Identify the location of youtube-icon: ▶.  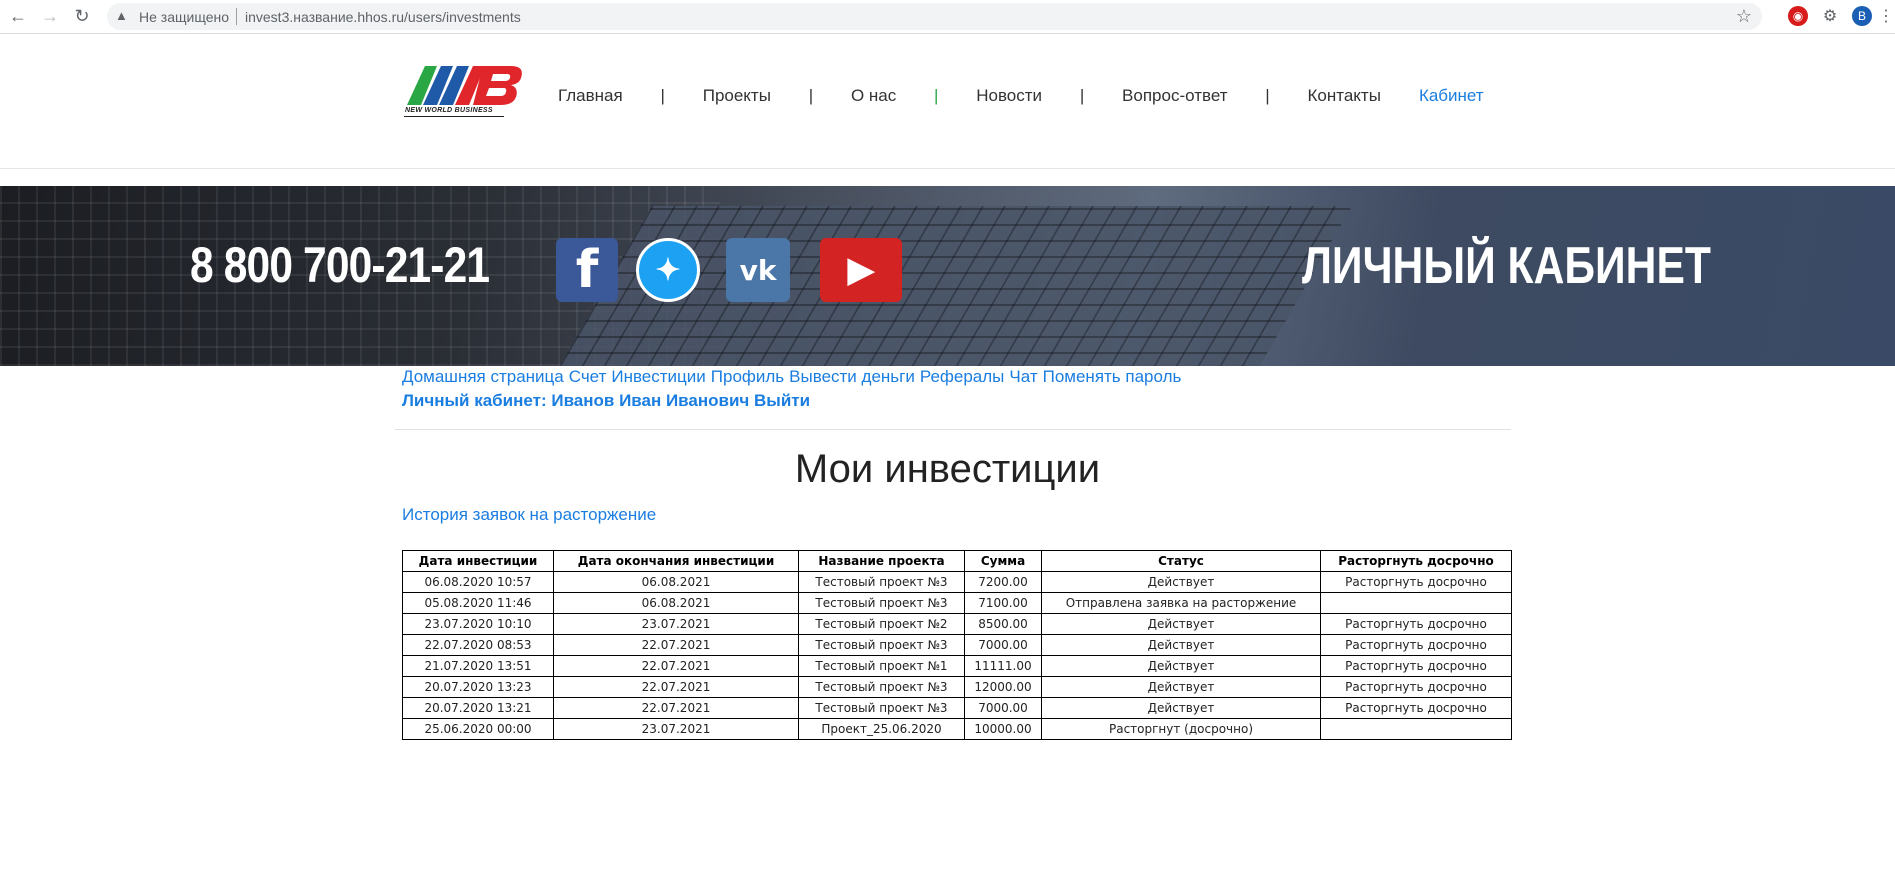
(861, 270).